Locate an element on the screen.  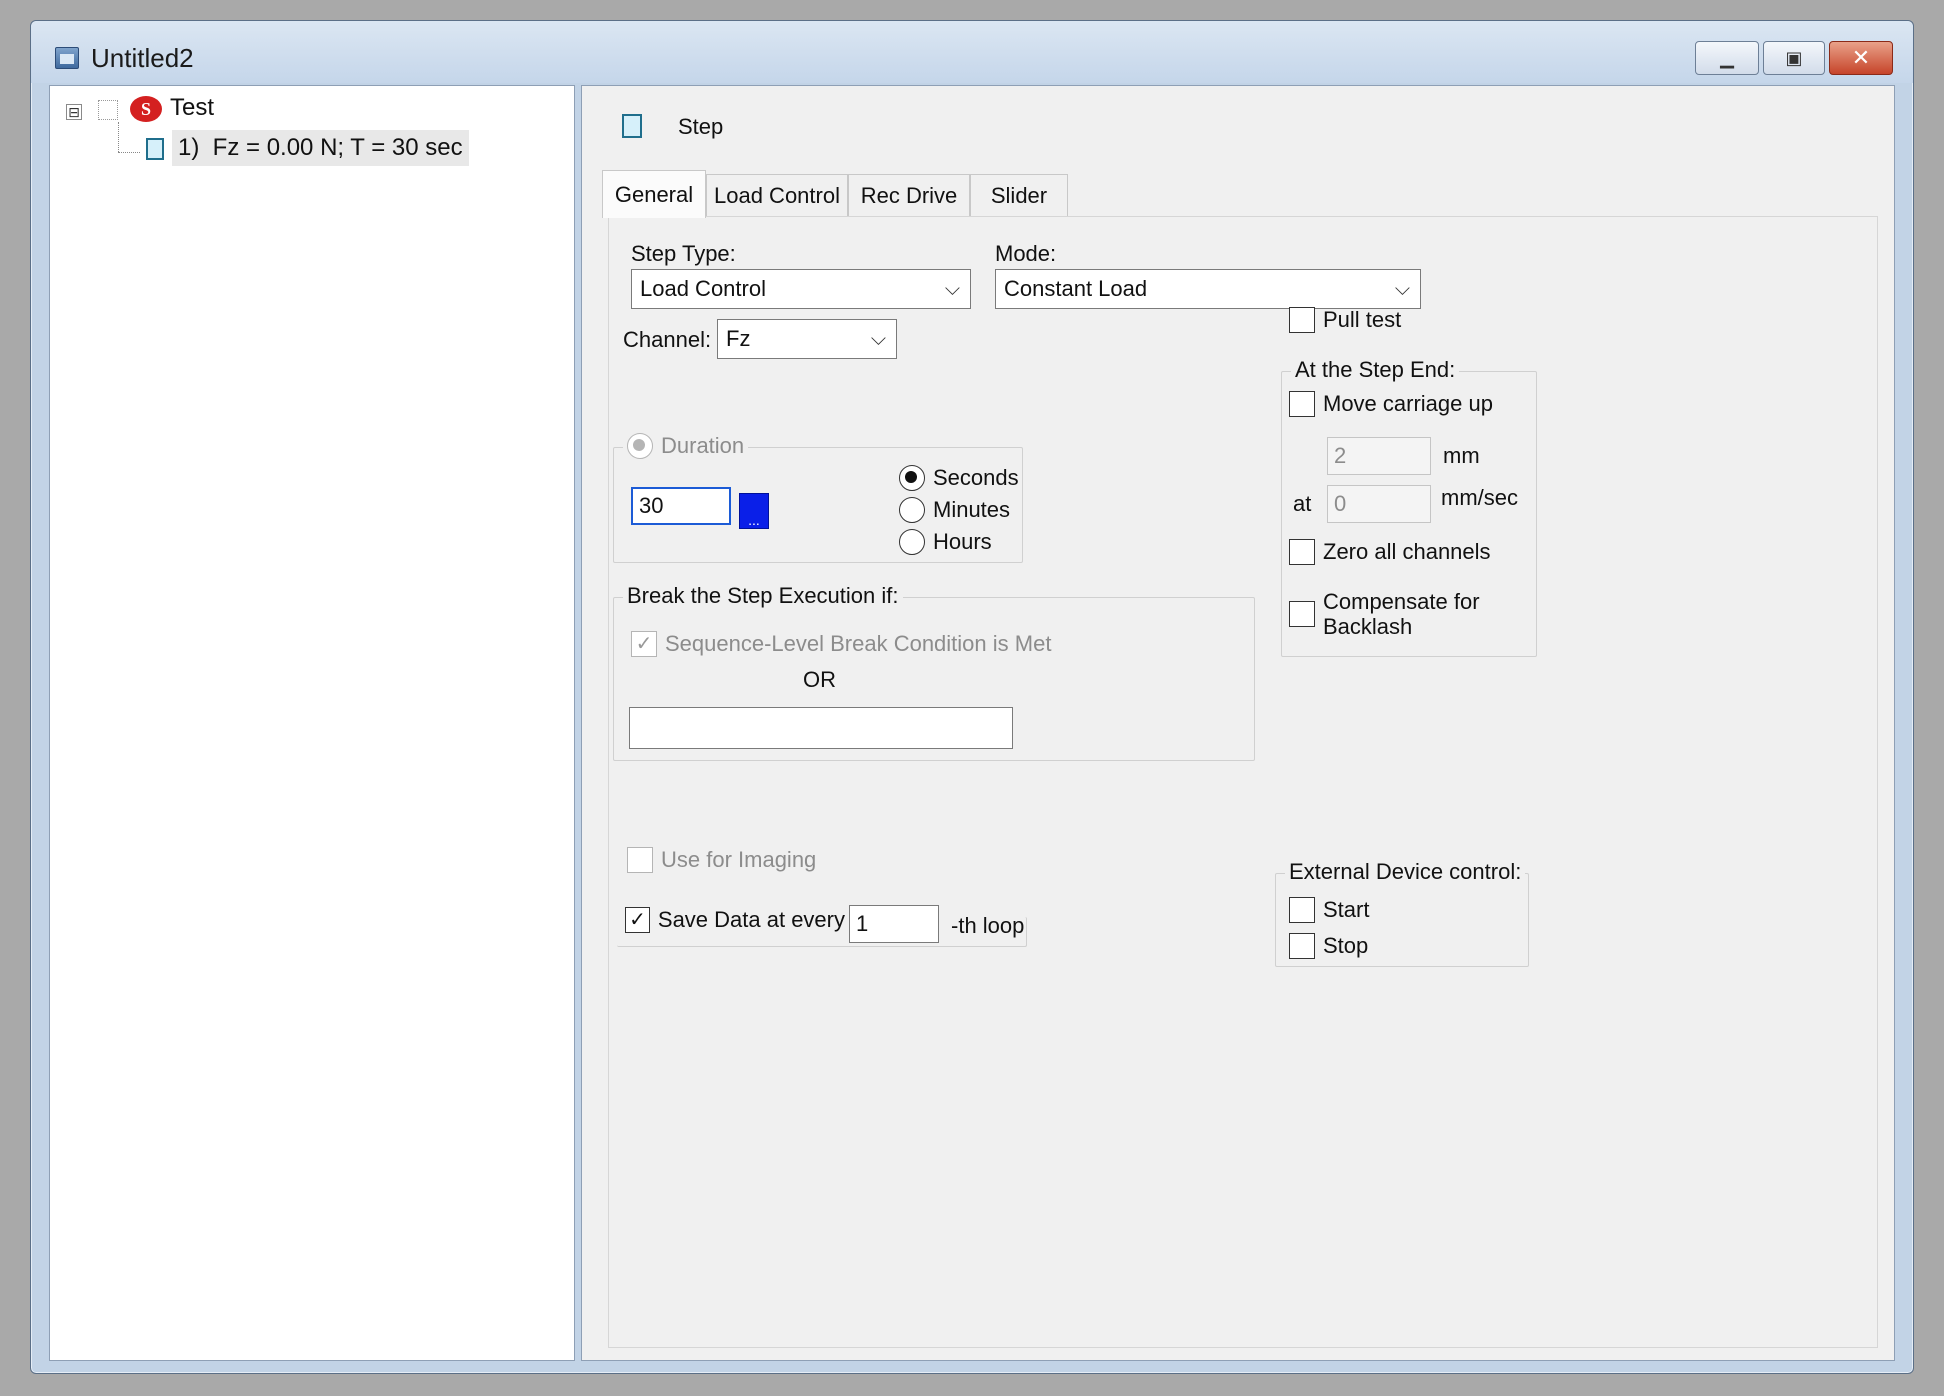
compensate-option: Compensate for Backlash is located at coordinates (1384, 614).